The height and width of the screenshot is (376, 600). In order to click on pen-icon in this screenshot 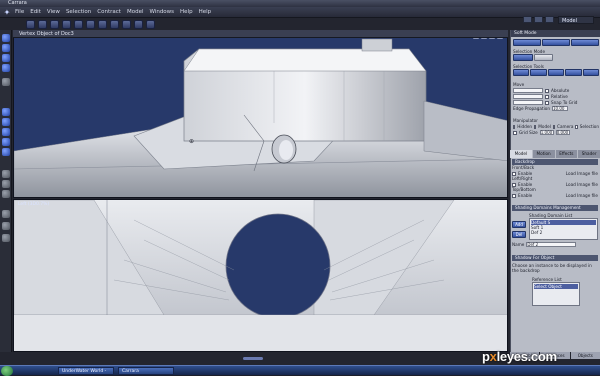, I will do `click(6, 214)`.